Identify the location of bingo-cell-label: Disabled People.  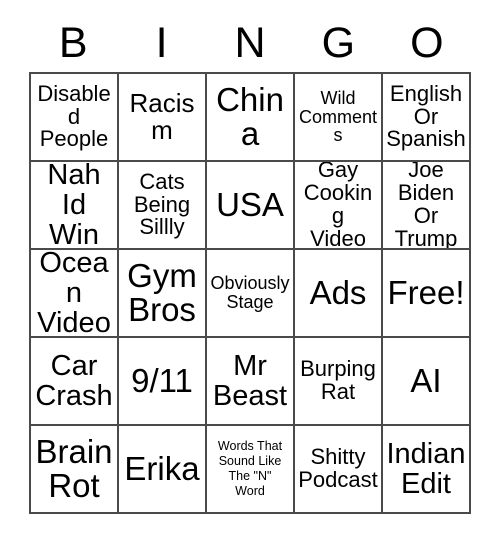
(74, 116).